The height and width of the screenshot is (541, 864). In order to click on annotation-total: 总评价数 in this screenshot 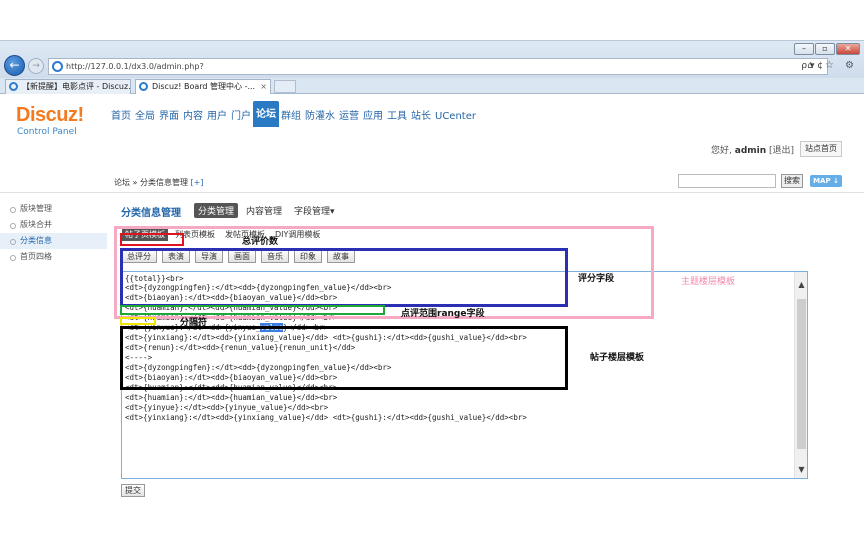, I will do `click(260, 242)`.